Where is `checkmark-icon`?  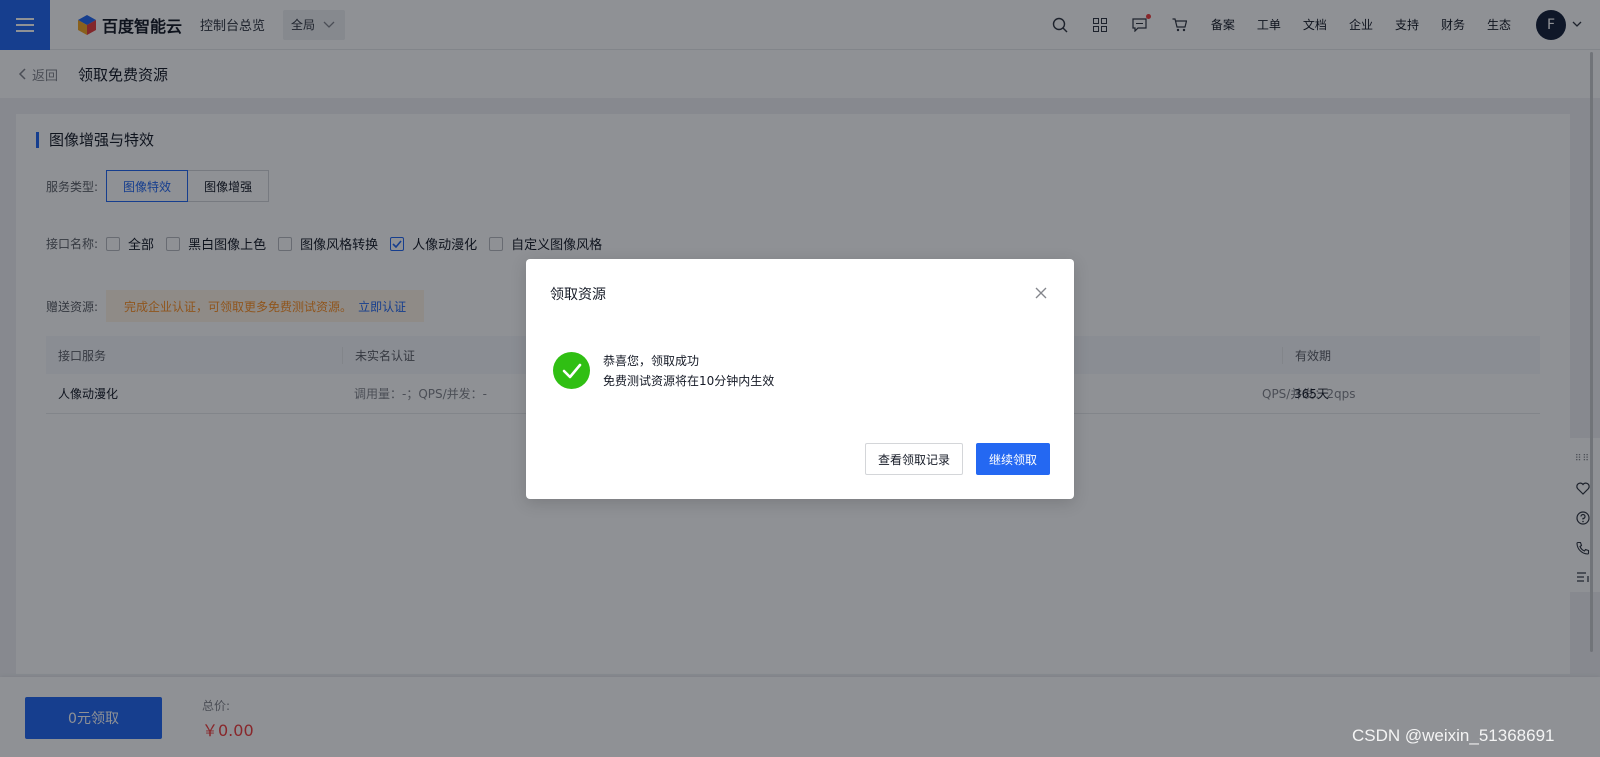 checkmark-icon is located at coordinates (571, 370).